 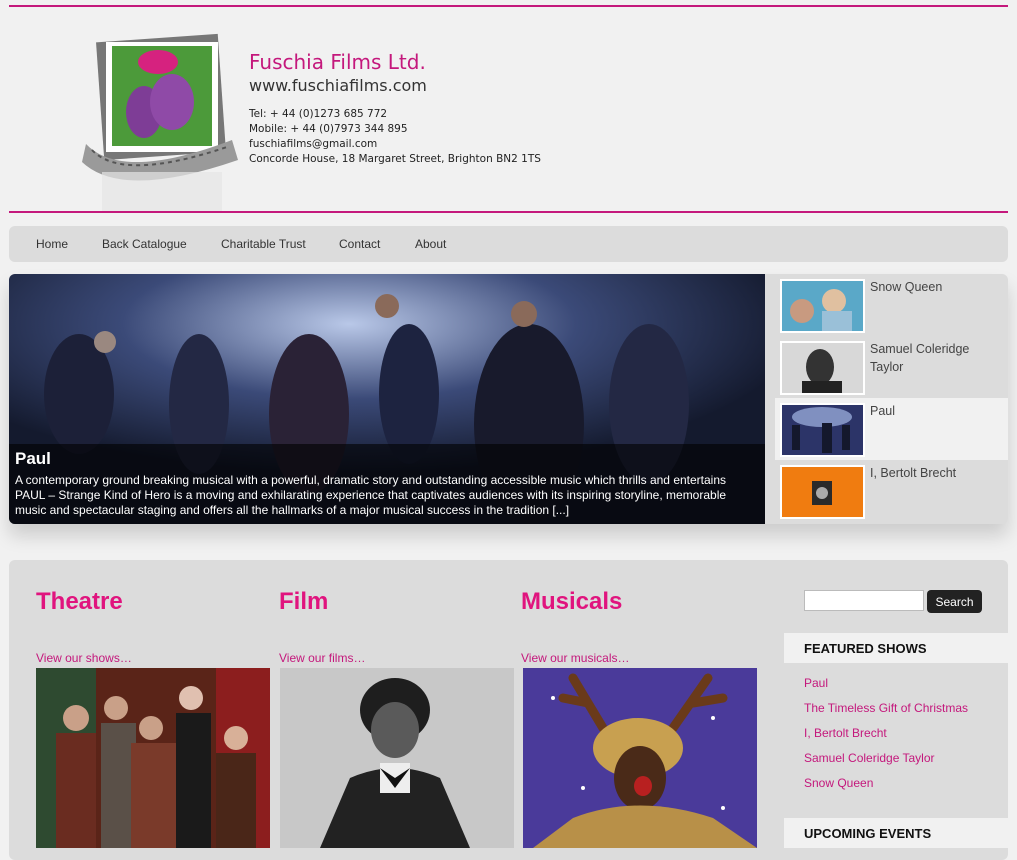 What do you see at coordinates (920, 358) in the screenshot?
I see `thumb-label: Samuel Coleridge Taylor` at bounding box center [920, 358].